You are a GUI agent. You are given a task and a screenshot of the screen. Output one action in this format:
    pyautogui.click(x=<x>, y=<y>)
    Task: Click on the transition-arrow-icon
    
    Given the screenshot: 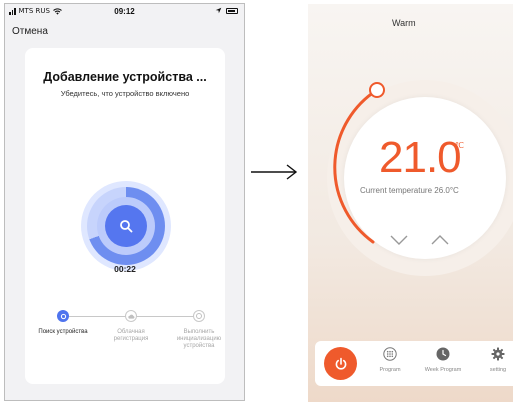 What is the action you would take?
    pyautogui.click(x=274, y=172)
    